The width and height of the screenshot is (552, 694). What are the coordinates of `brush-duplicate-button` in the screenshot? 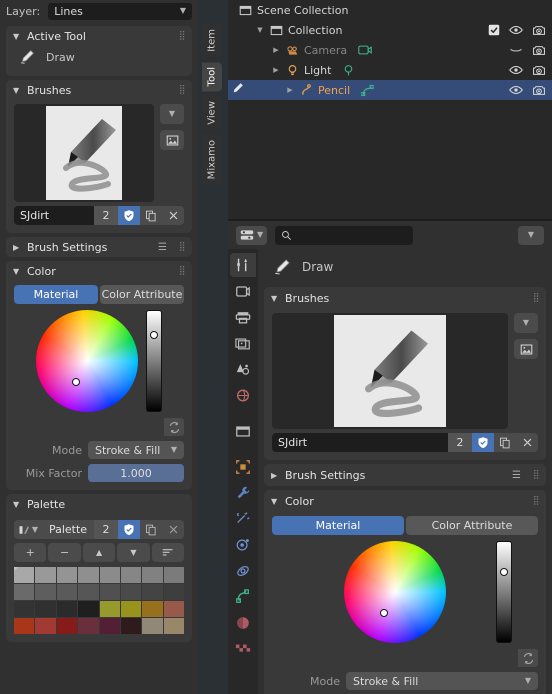 It's located at (151, 215).